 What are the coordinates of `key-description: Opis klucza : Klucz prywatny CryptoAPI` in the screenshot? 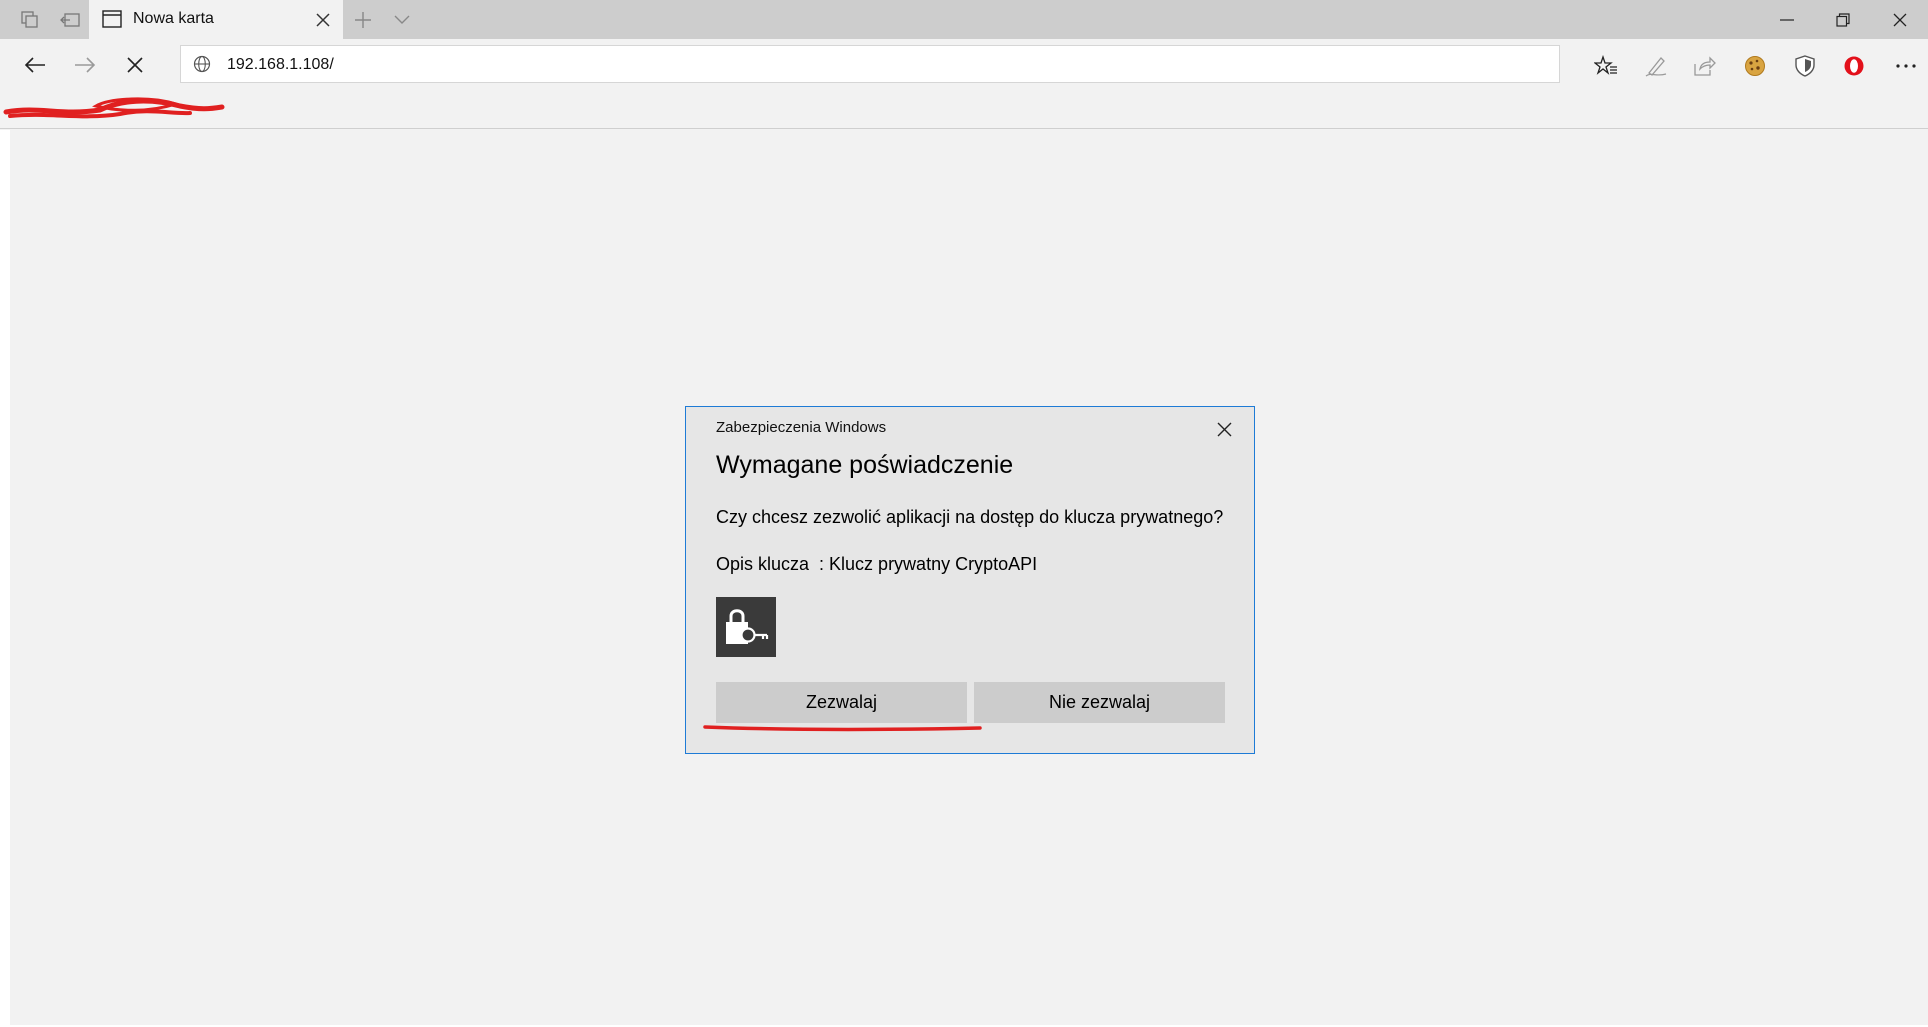 It's located at (877, 564).